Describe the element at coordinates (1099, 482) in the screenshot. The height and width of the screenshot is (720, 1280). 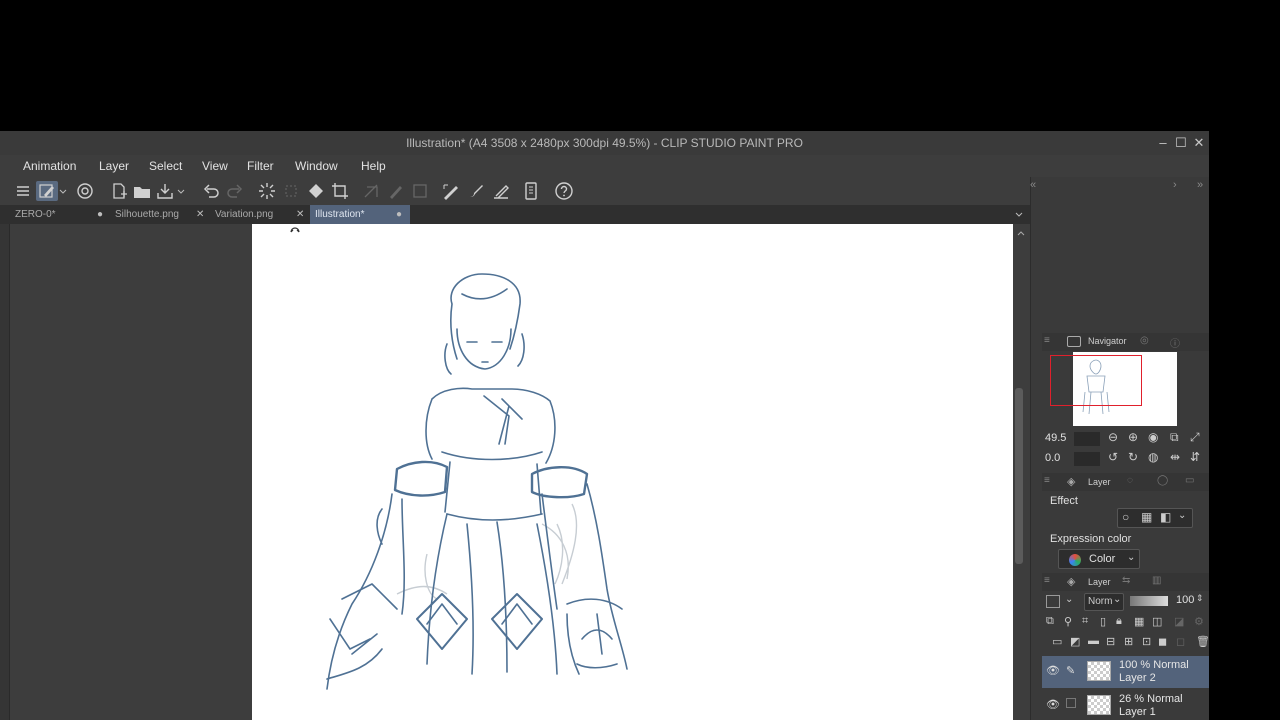
I see `layer-property-title: Layer` at that location.